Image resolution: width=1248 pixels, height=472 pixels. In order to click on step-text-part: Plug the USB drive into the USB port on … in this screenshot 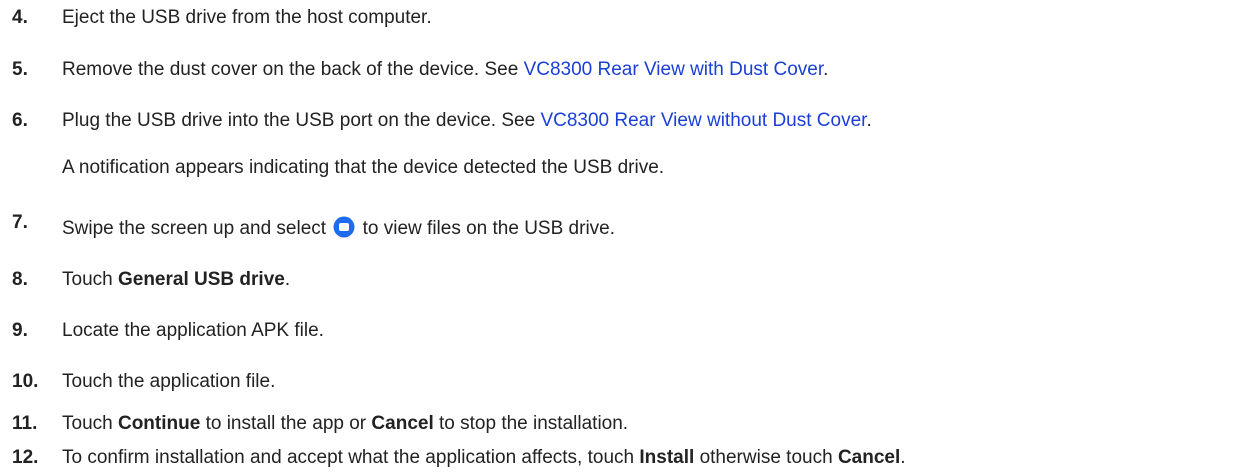, I will do `click(301, 120)`.